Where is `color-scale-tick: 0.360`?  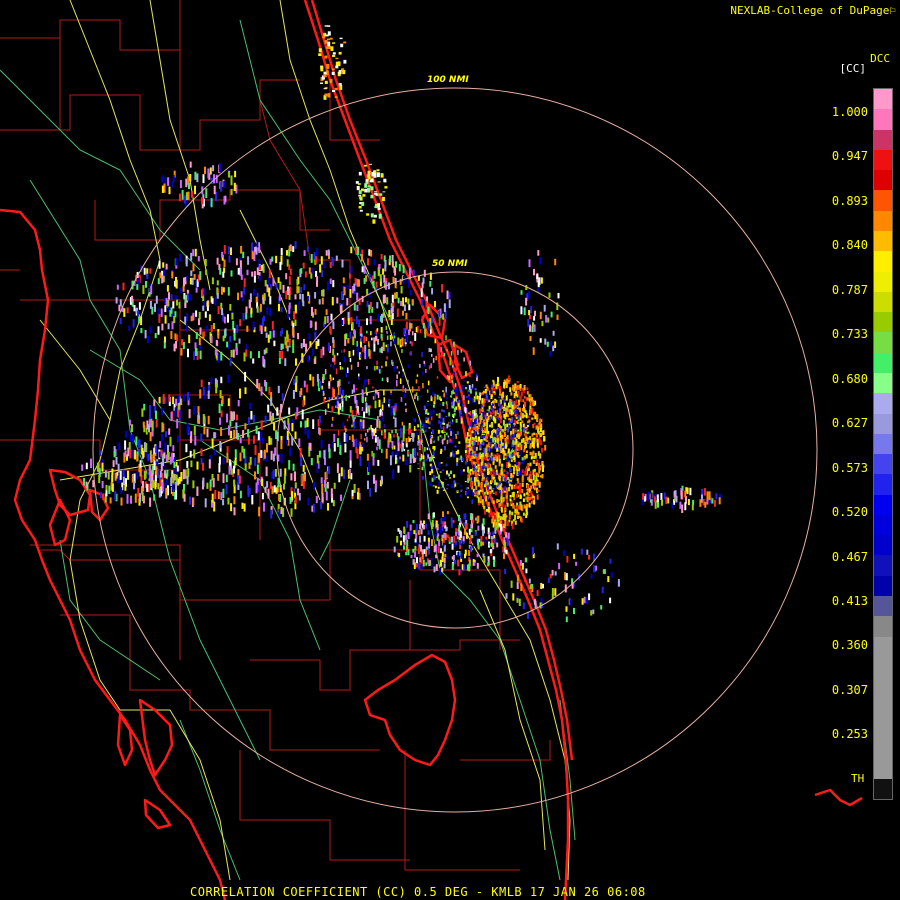 color-scale-tick: 0.360 is located at coordinates (849, 645).